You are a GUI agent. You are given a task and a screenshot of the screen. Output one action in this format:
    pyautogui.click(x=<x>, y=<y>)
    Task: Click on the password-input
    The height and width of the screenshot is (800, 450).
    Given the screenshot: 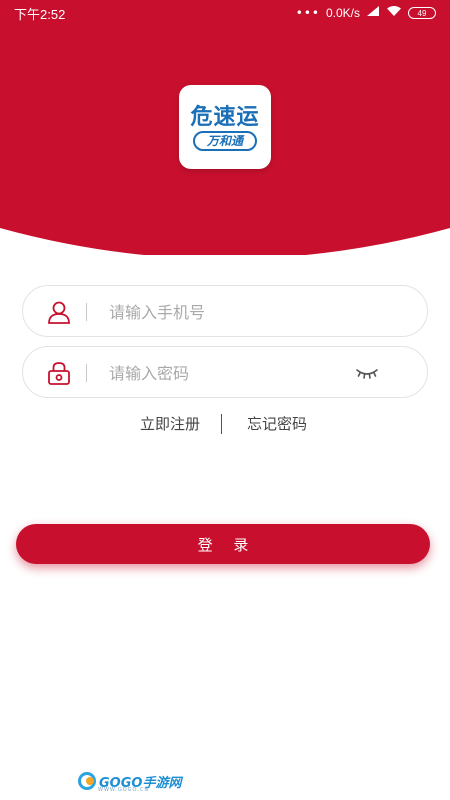 What is the action you would take?
    pyautogui.click(x=234, y=373)
    